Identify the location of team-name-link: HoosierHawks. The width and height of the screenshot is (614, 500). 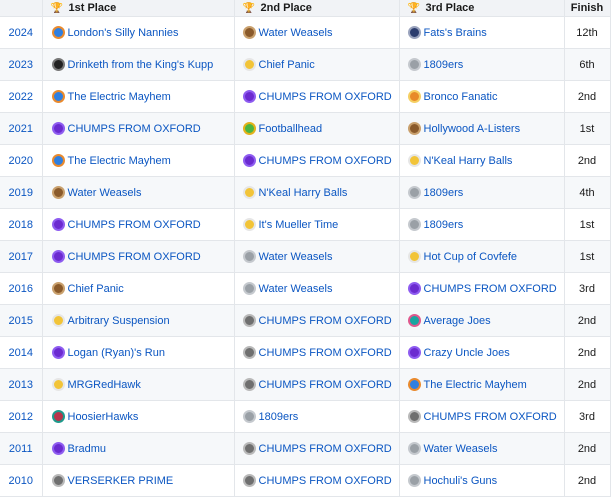
(103, 417).